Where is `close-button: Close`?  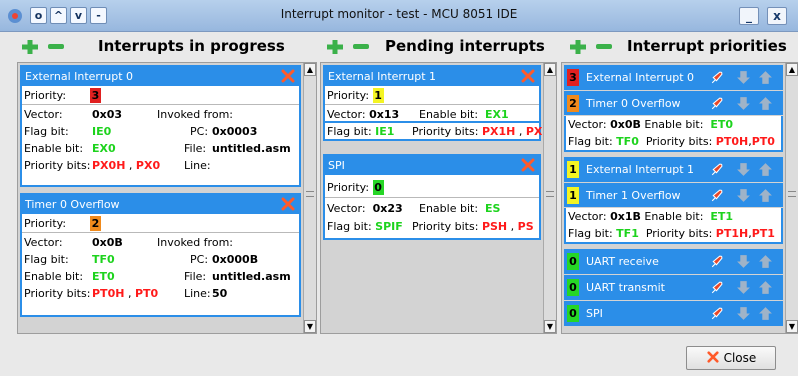 close-button: Close is located at coordinates (731, 358).